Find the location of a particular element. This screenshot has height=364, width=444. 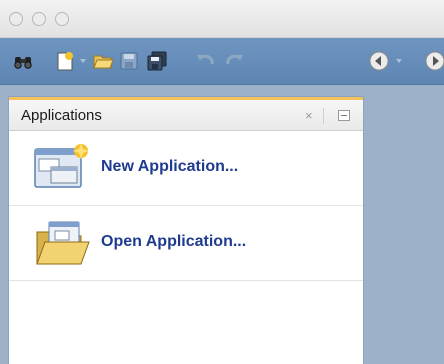

save-icon is located at coordinates (129, 61).